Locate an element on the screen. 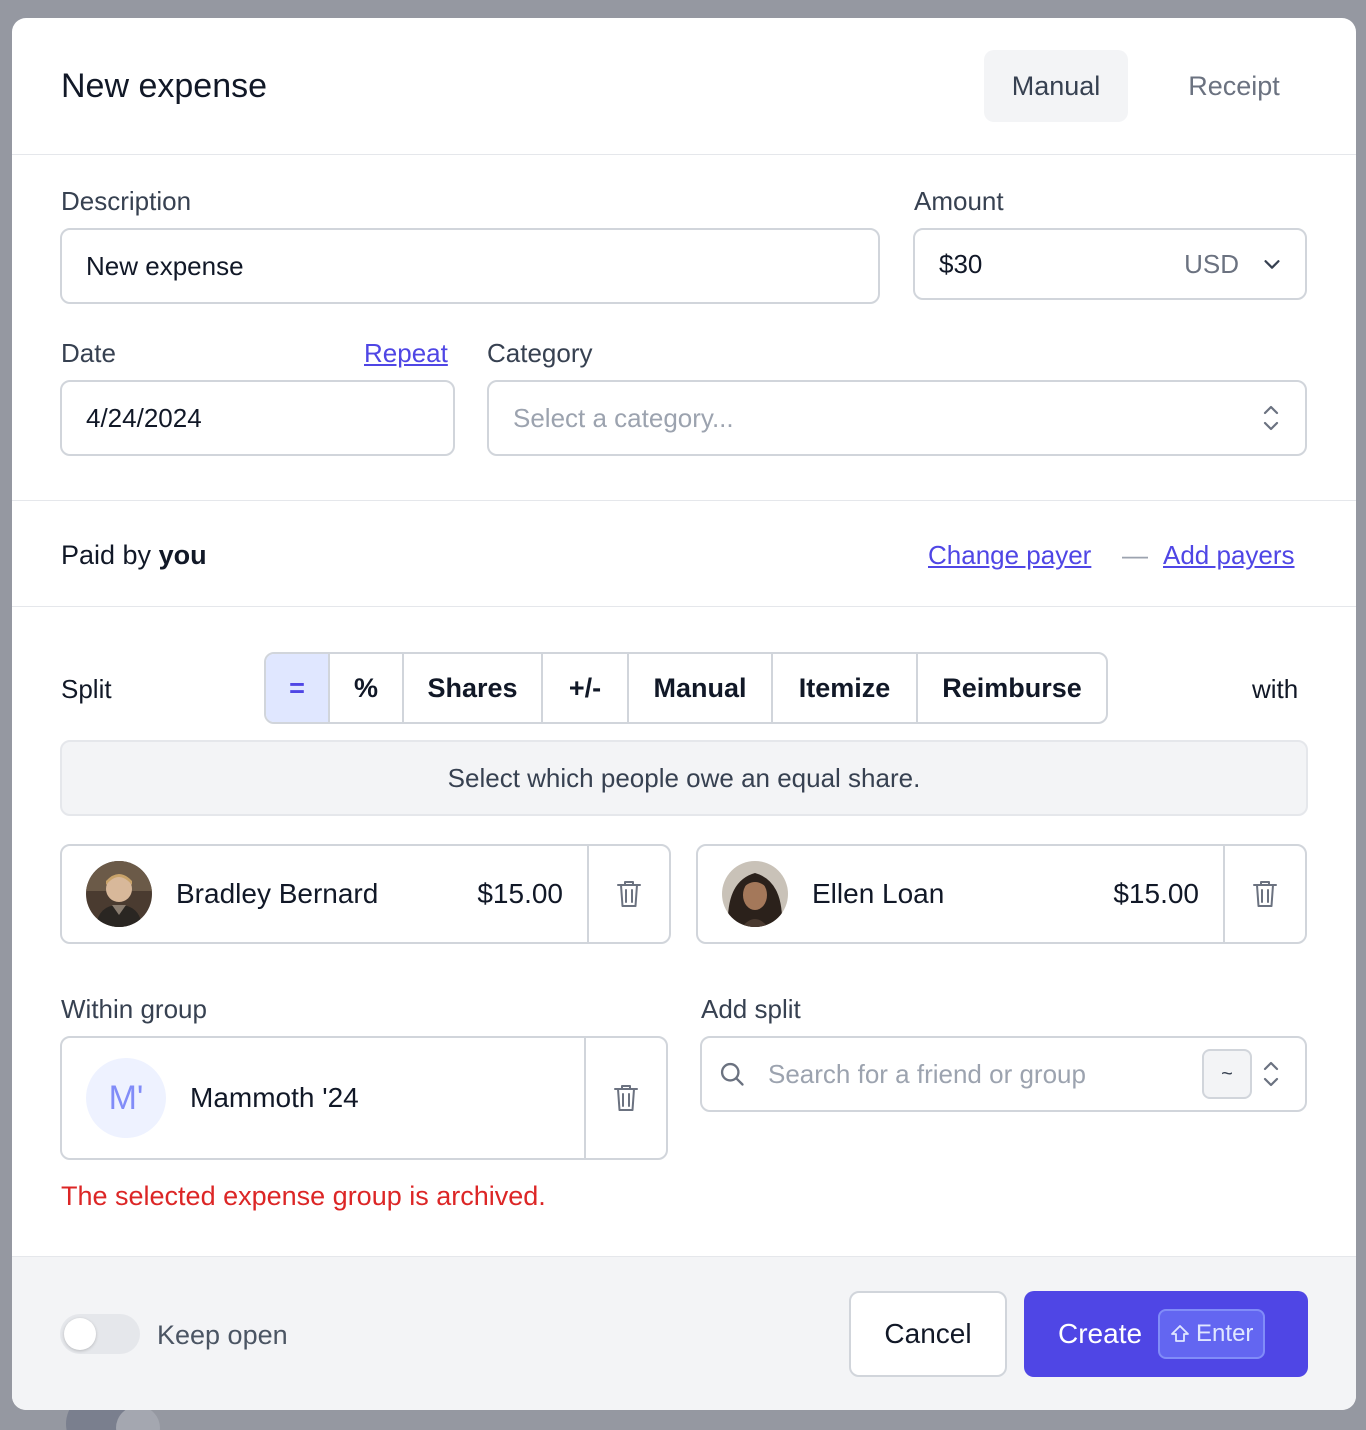 The width and height of the screenshot is (1366, 1430). split-with-label: with is located at coordinates (1275, 689).